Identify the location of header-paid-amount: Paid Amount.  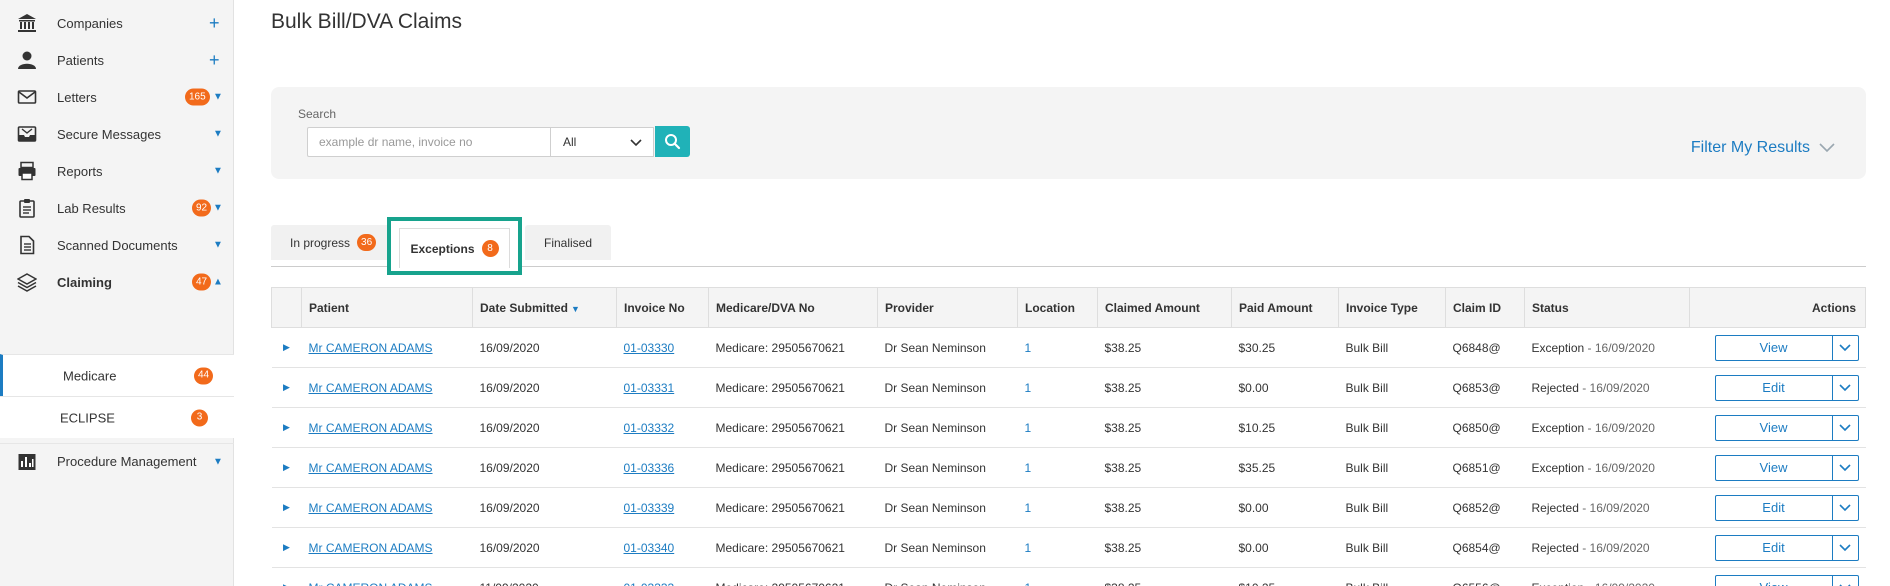
(1285, 307).